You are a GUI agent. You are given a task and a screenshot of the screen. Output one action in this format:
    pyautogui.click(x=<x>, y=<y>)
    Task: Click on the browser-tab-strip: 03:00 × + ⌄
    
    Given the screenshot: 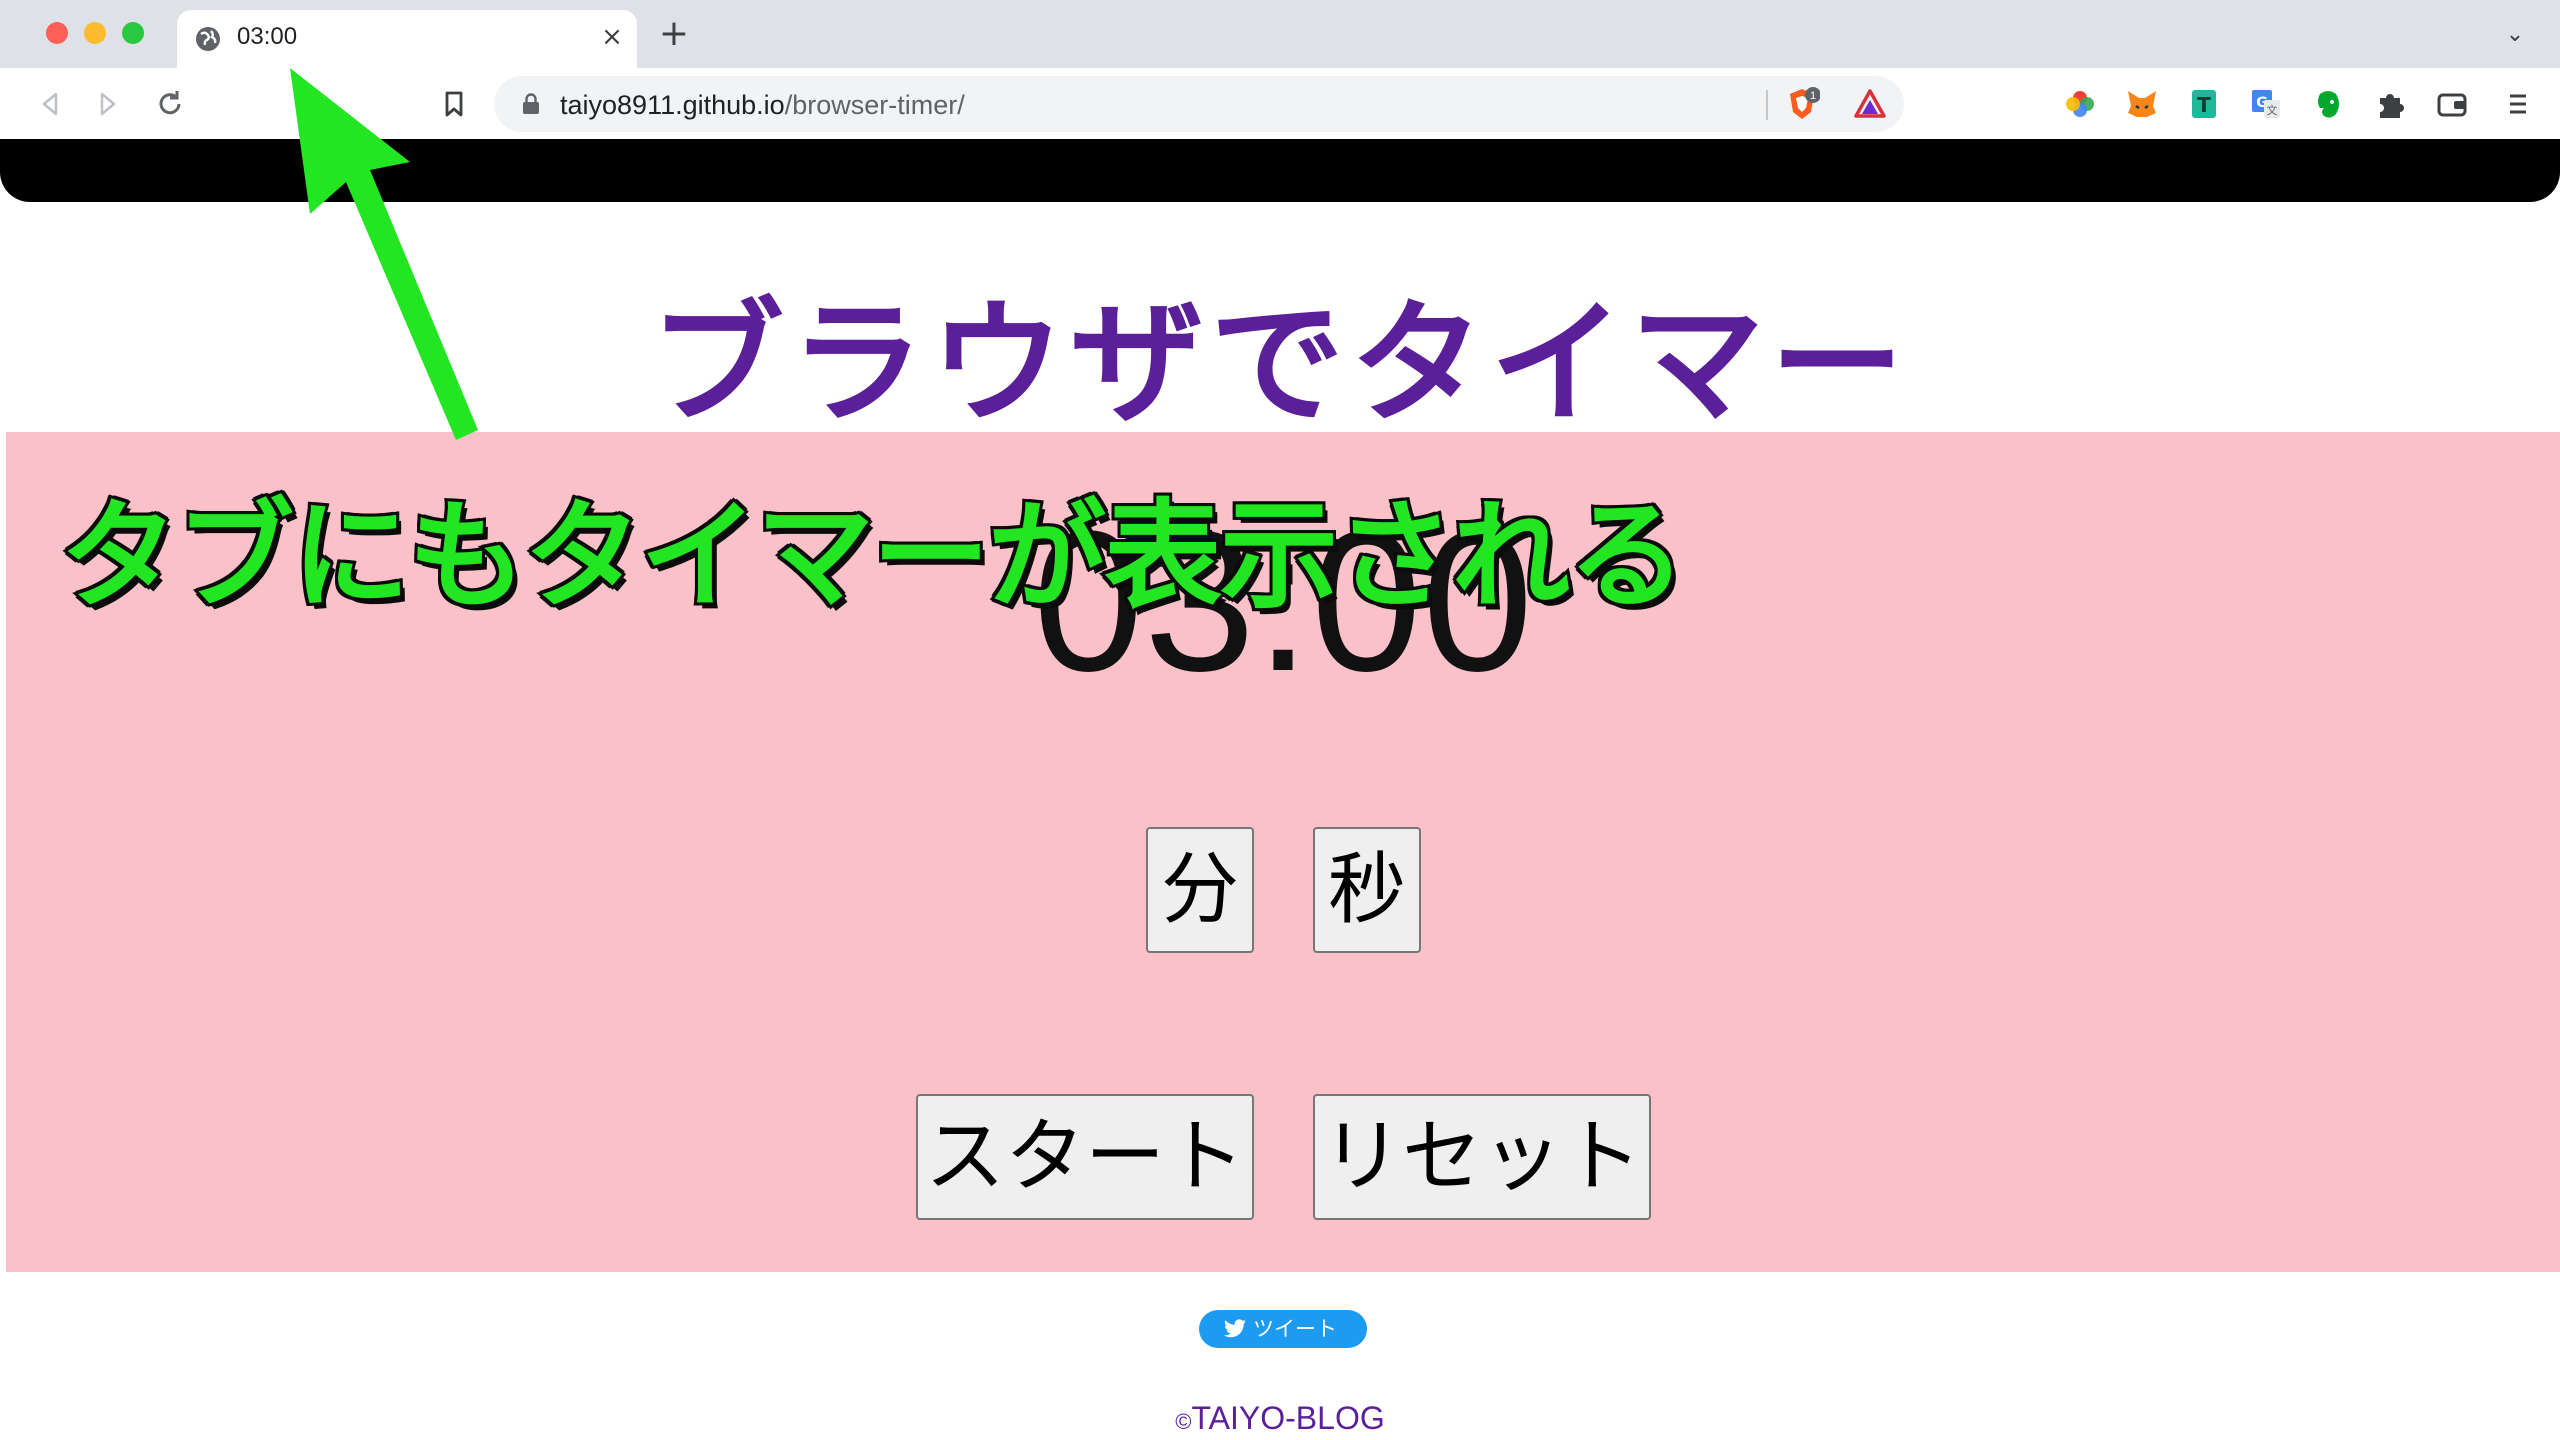 What is the action you would take?
    pyautogui.click(x=1280, y=34)
    